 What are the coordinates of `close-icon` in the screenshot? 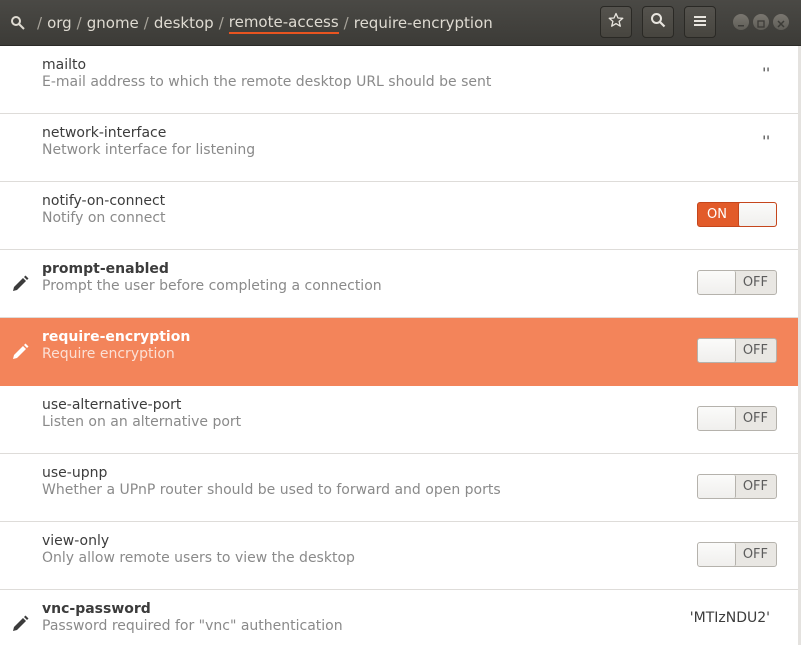 It's located at (781, 22).